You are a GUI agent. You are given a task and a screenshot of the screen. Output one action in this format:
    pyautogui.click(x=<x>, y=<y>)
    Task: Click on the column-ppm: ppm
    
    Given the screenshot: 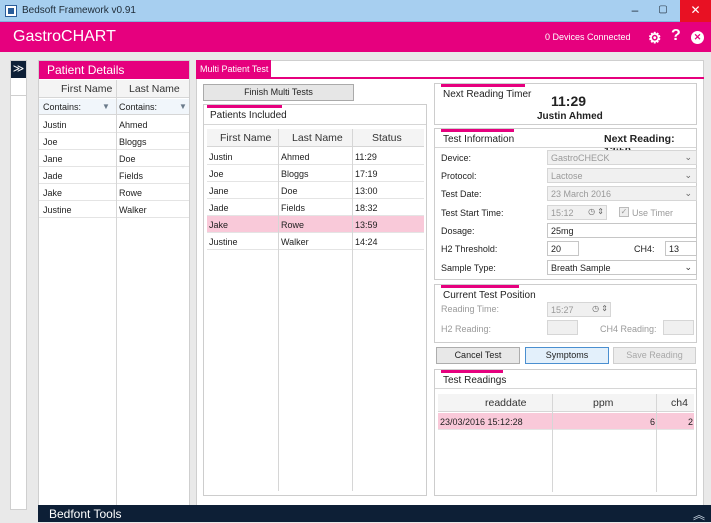 What is the action you would take?
    pyautogui.click(x=603, y=403)
    